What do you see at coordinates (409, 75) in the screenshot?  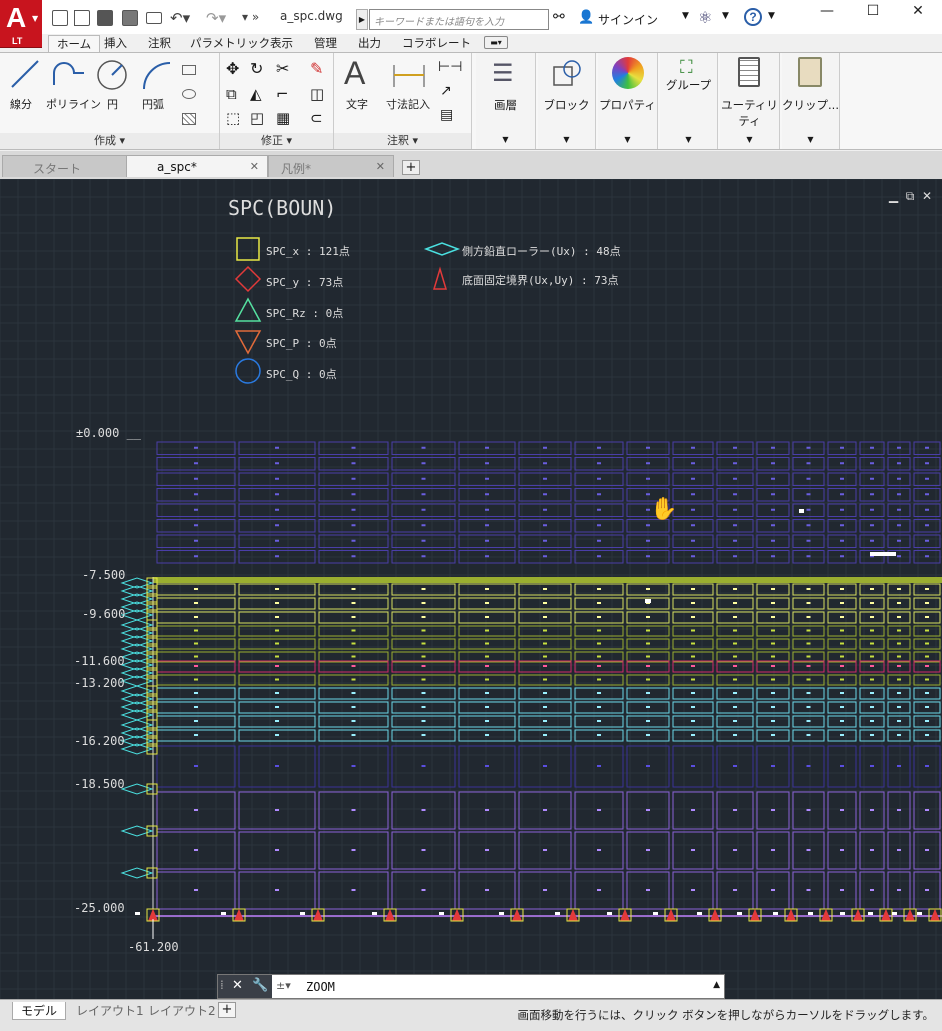 I see `dimension-icon` at bounding box center [409, 75].